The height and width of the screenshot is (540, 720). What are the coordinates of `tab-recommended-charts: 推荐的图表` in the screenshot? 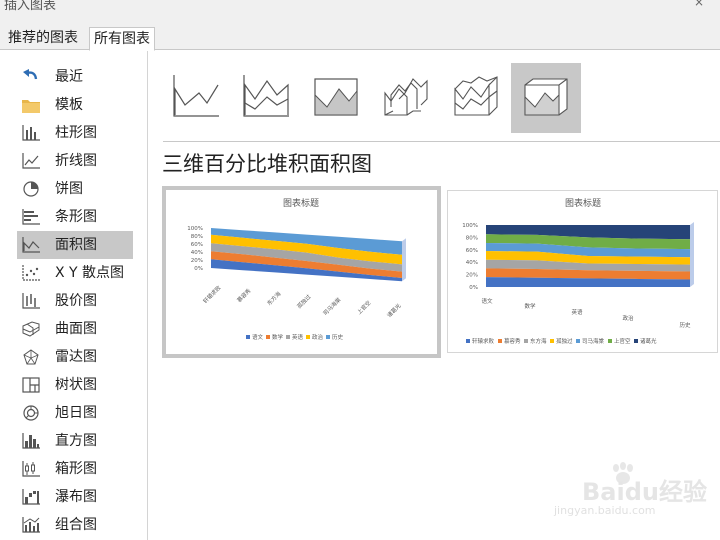 It's located at (43, 38).